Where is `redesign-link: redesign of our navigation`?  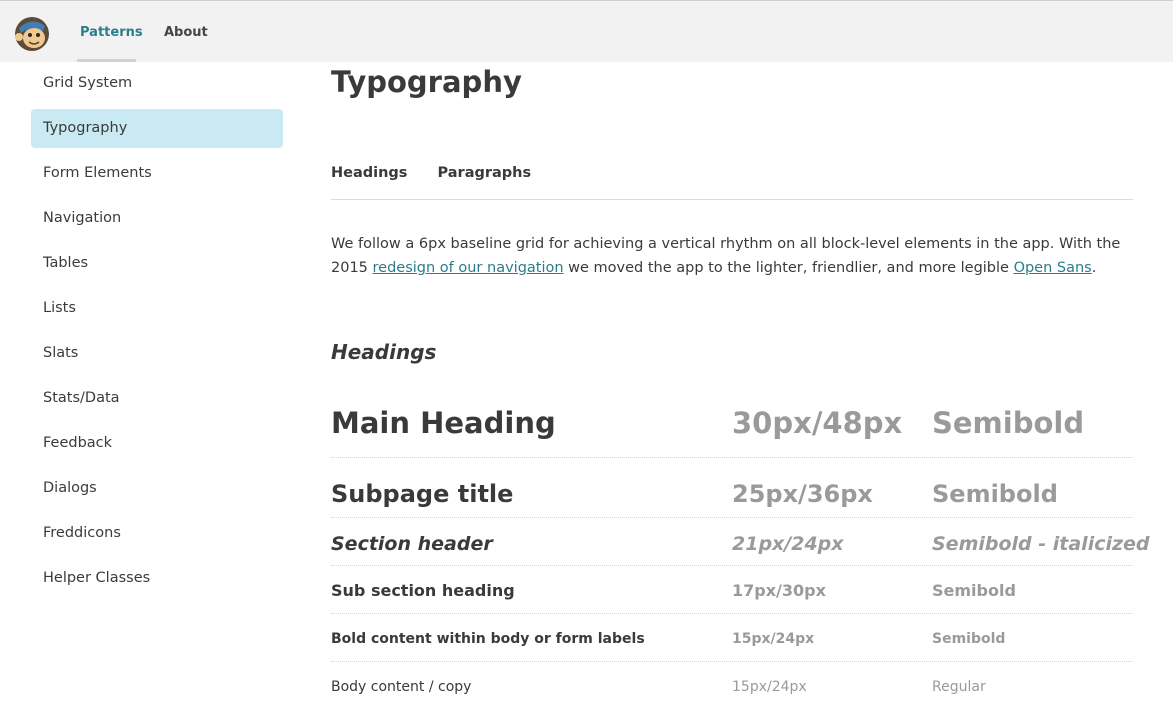
redesign-link: redesign of our navigation is located at coordinates (468, 268).